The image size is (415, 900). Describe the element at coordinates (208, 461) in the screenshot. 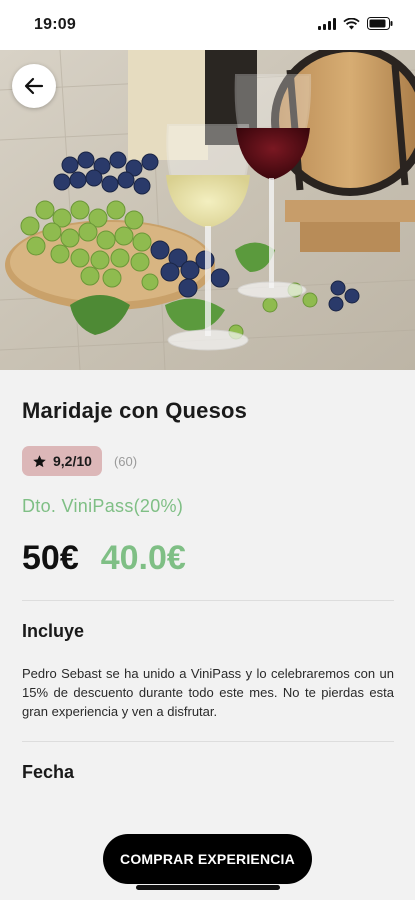

I see `rating-row: 9,2/10 (60)` at that location.